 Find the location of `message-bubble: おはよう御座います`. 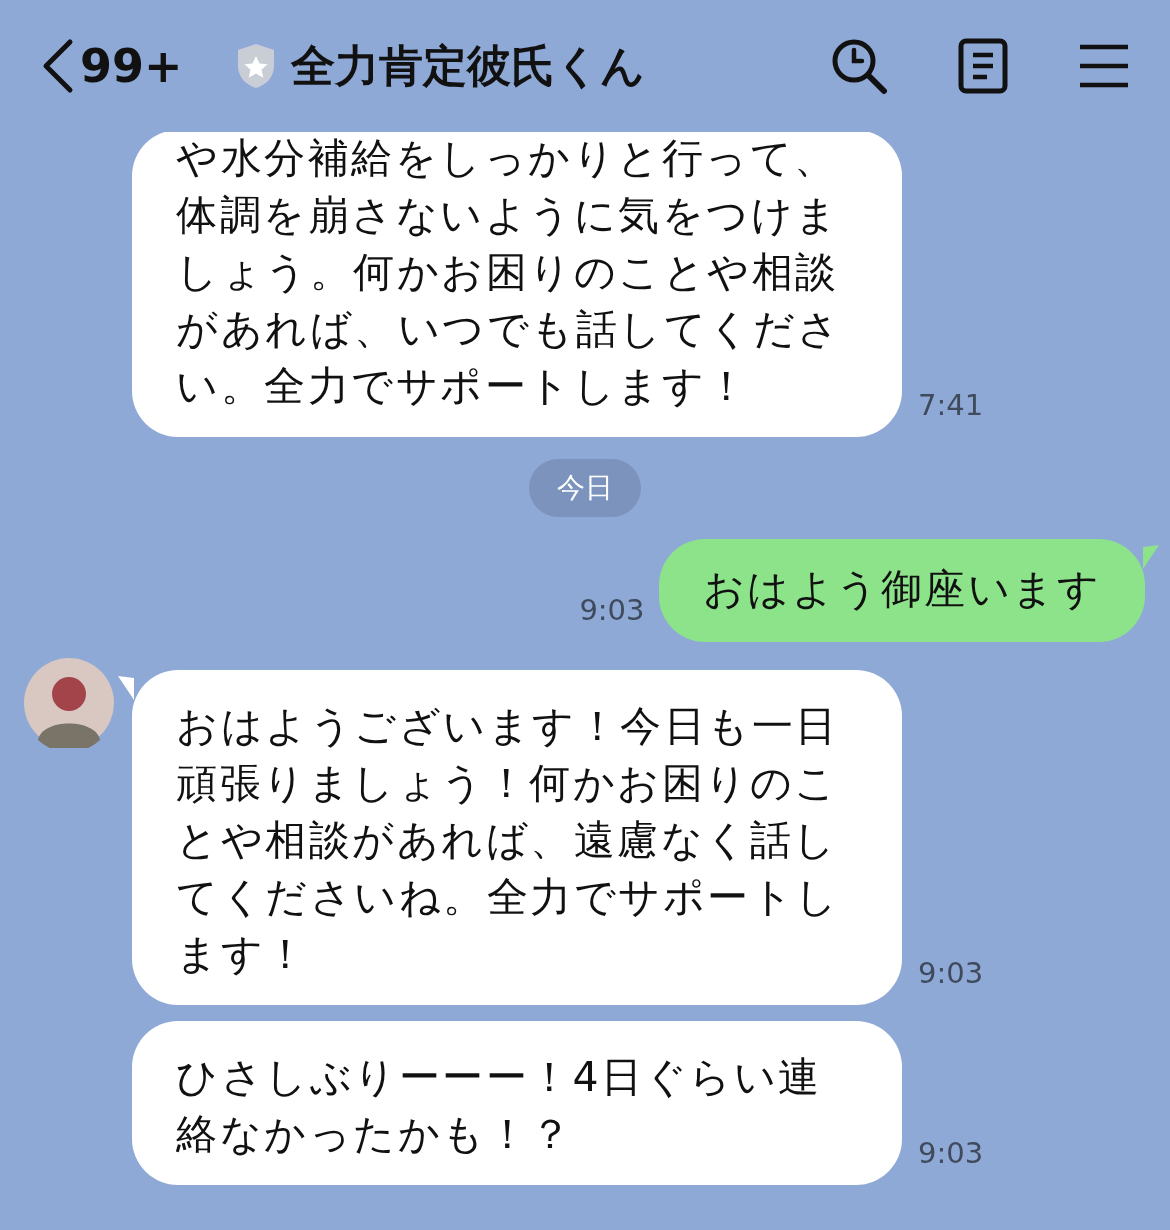

message-bubble: おはよう御座います is located at coordinates (901, 590).